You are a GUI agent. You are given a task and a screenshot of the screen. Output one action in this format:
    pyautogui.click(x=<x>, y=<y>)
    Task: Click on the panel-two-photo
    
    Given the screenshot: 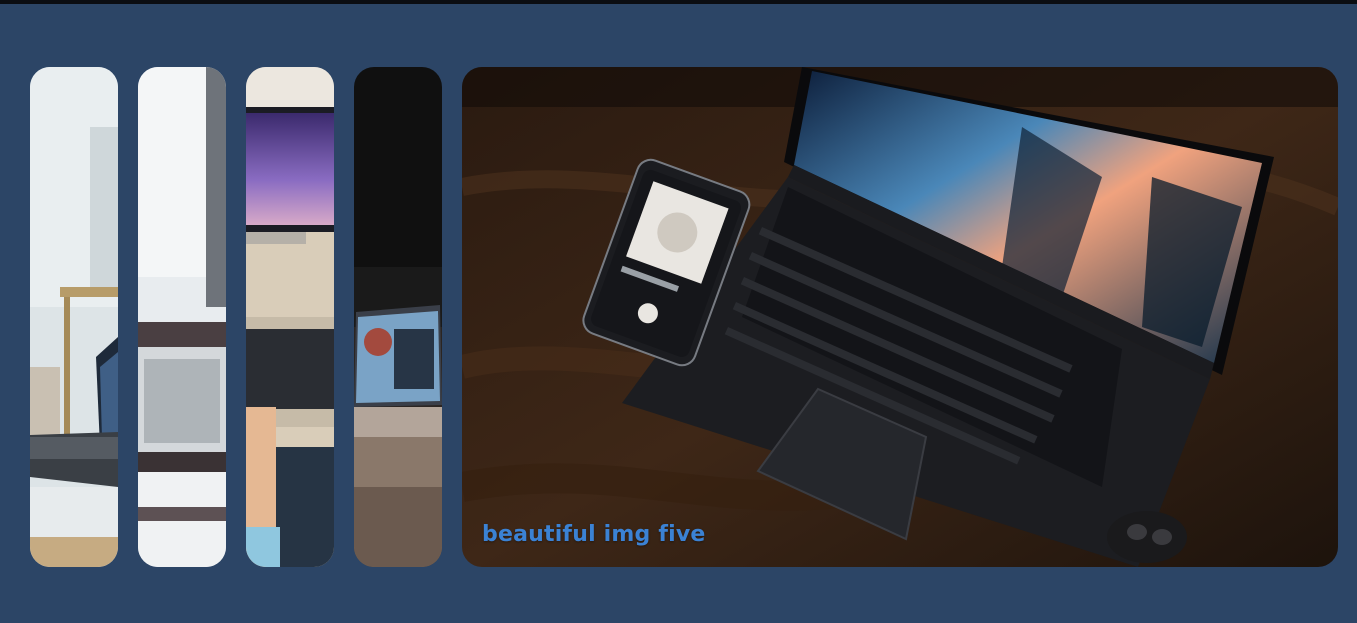 What is the action you would take?
    pyautogui.click(x=182, y=317)
    